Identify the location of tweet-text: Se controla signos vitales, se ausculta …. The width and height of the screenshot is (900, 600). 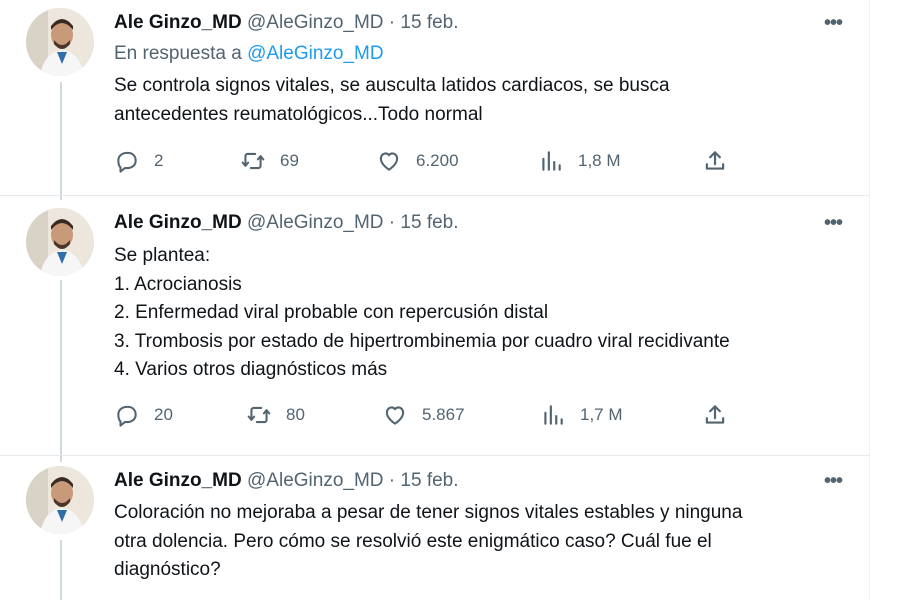
(474, 100).